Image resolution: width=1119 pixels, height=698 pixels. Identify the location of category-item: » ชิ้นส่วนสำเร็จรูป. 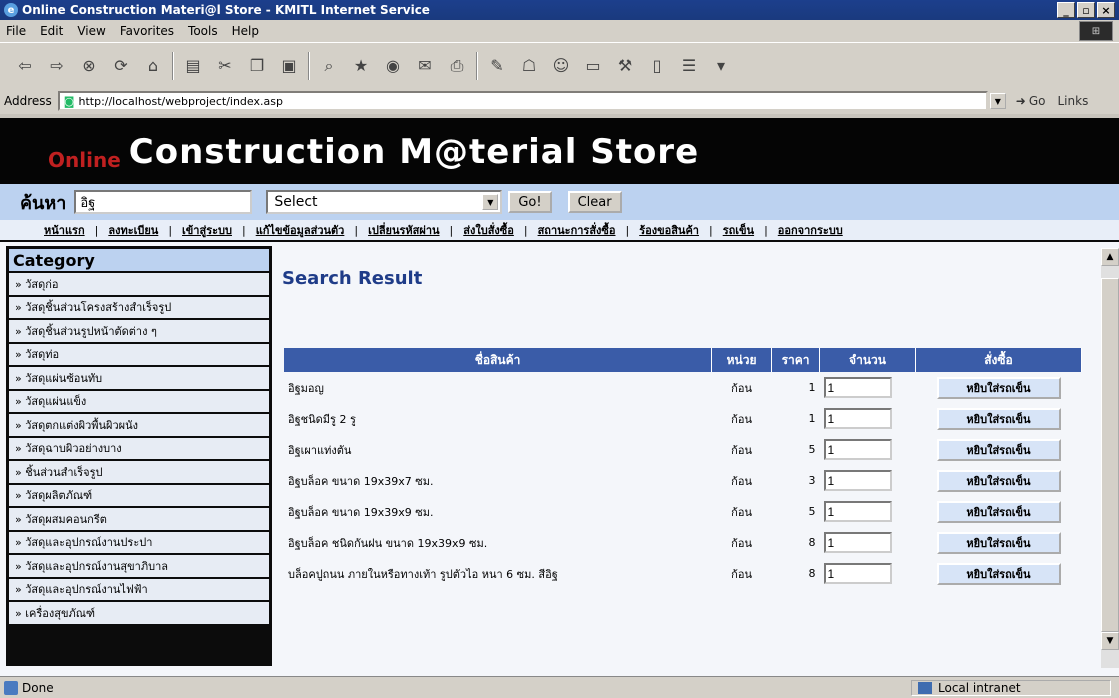
(139, 472).